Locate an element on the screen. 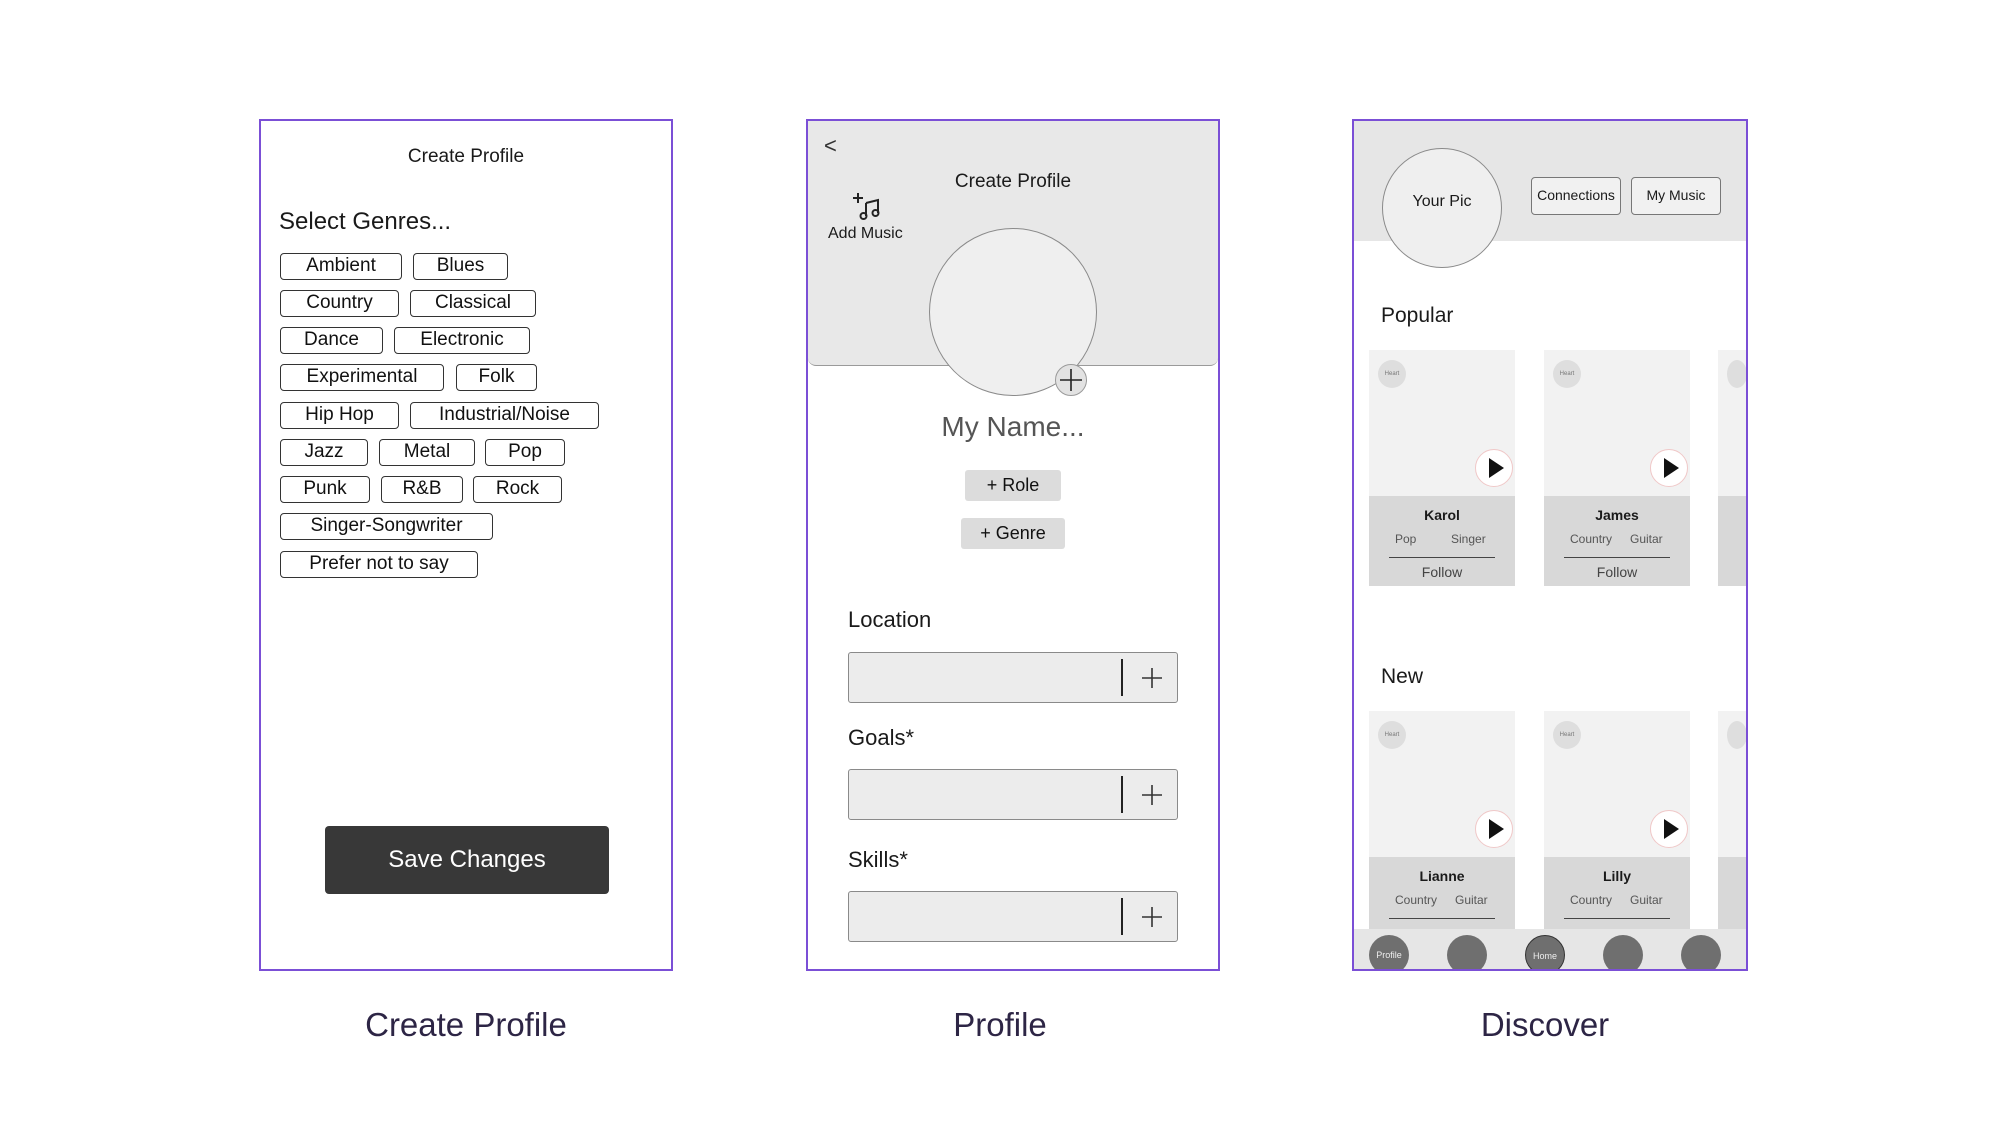 Image resolution: width=2000 pixels, height=1125 pixels. skills-field is located at coordinates (1013, 916).